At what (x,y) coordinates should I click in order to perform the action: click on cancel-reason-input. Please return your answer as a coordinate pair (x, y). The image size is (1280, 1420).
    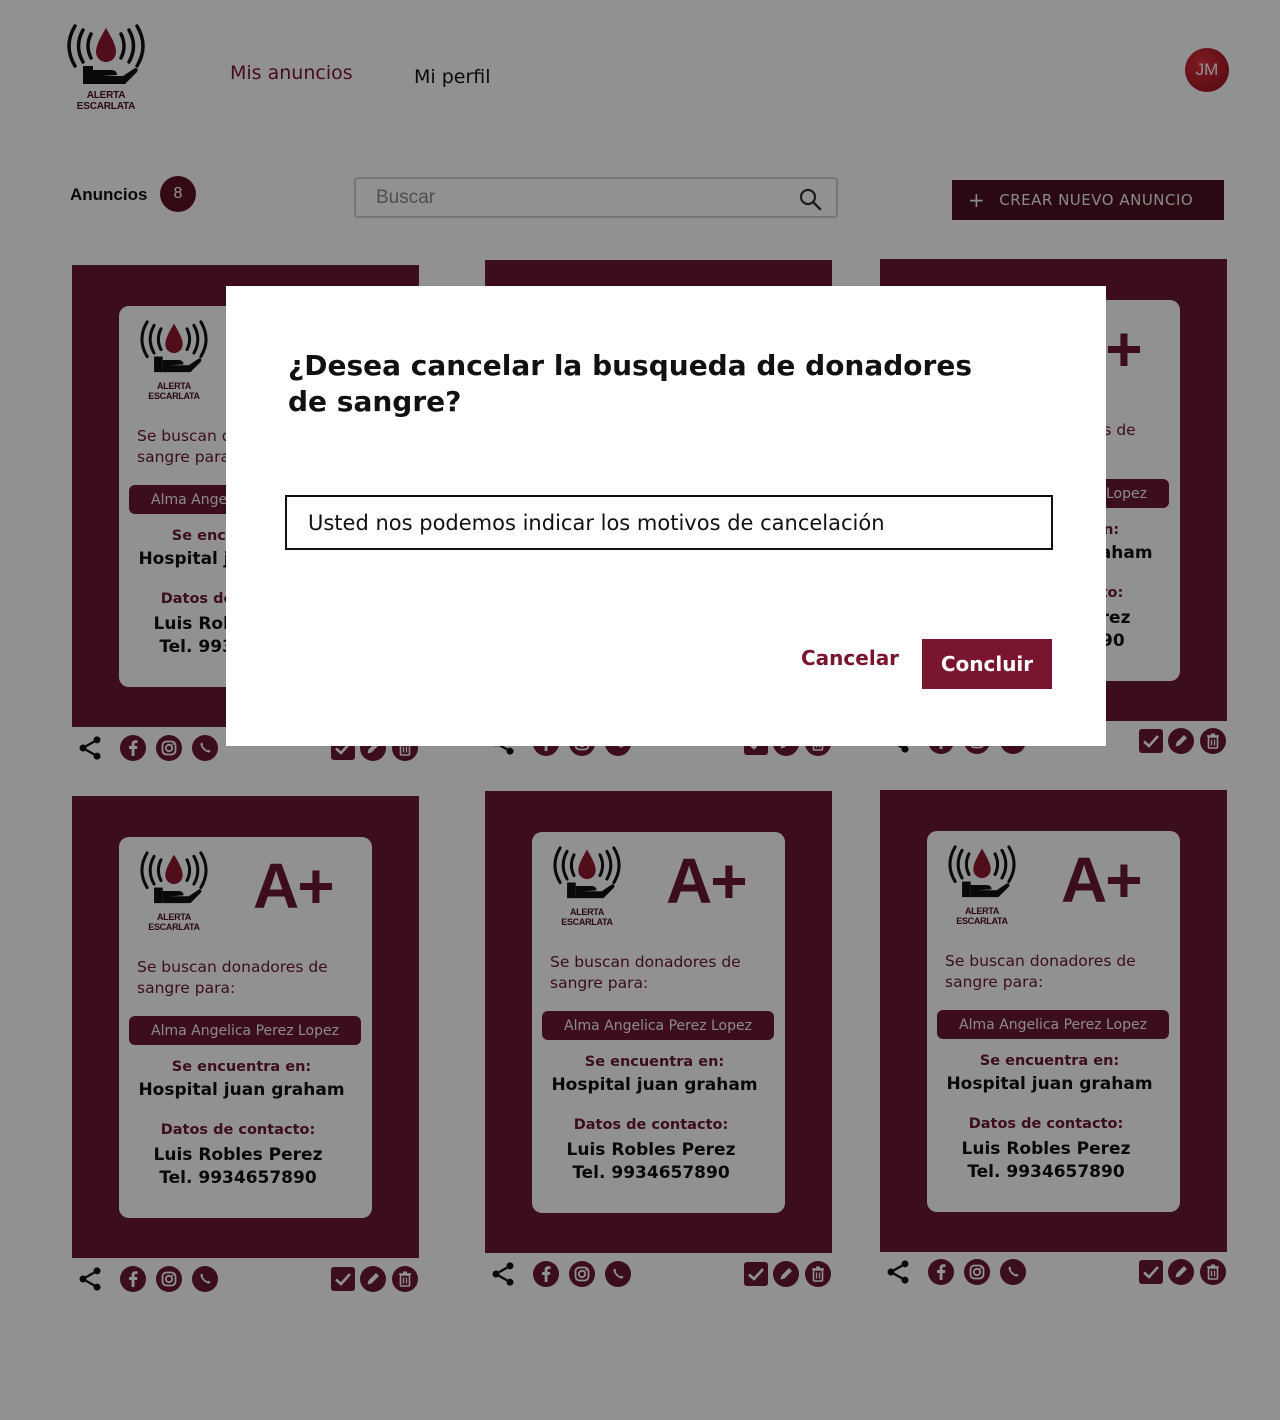
    Looking at the image, I should click on (669, 522).